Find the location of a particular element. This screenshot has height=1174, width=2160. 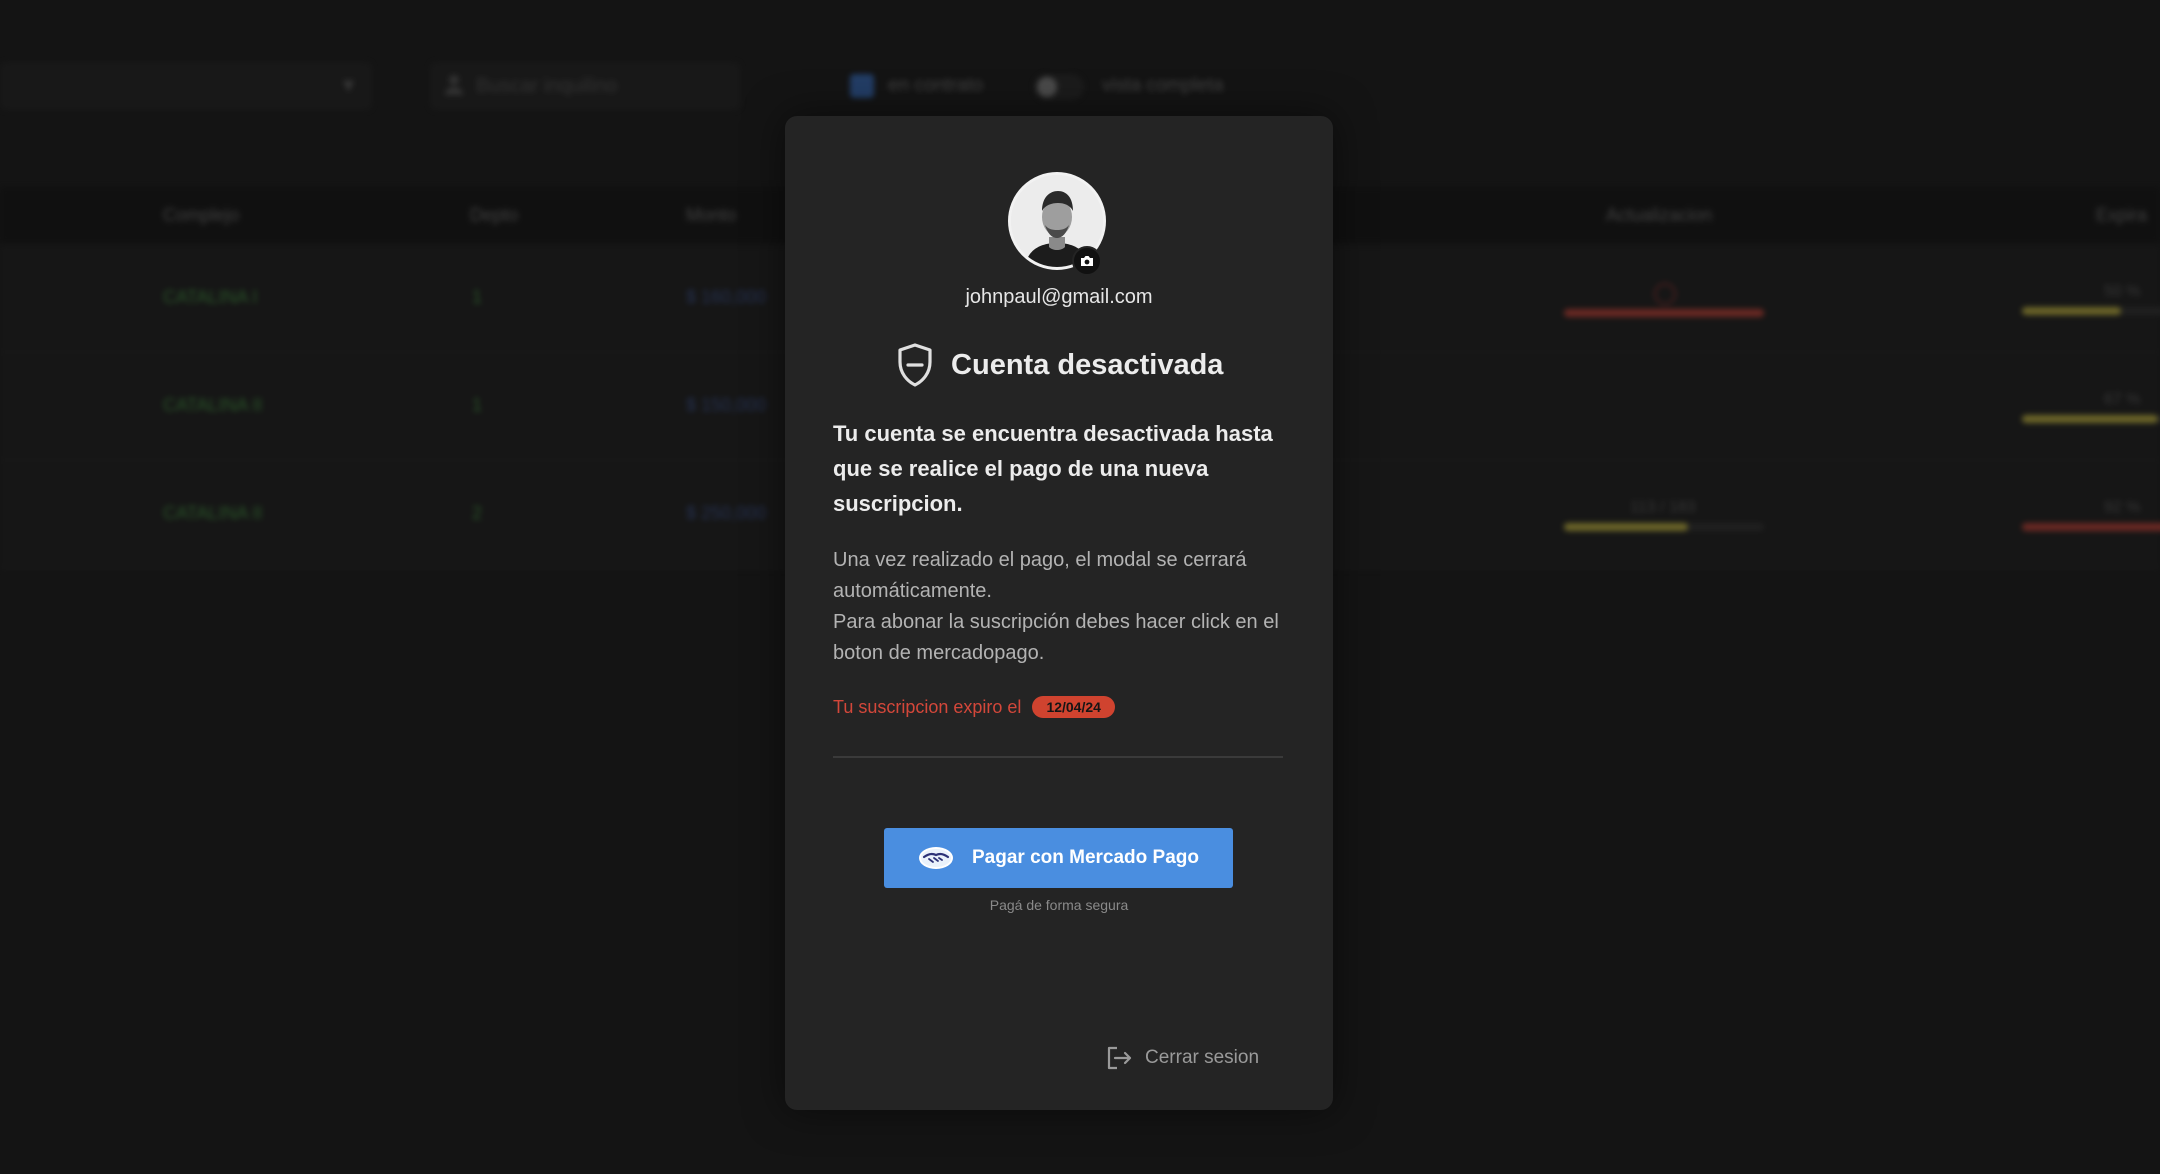

header-expira: Expira is located at coordinates (2122, 215).